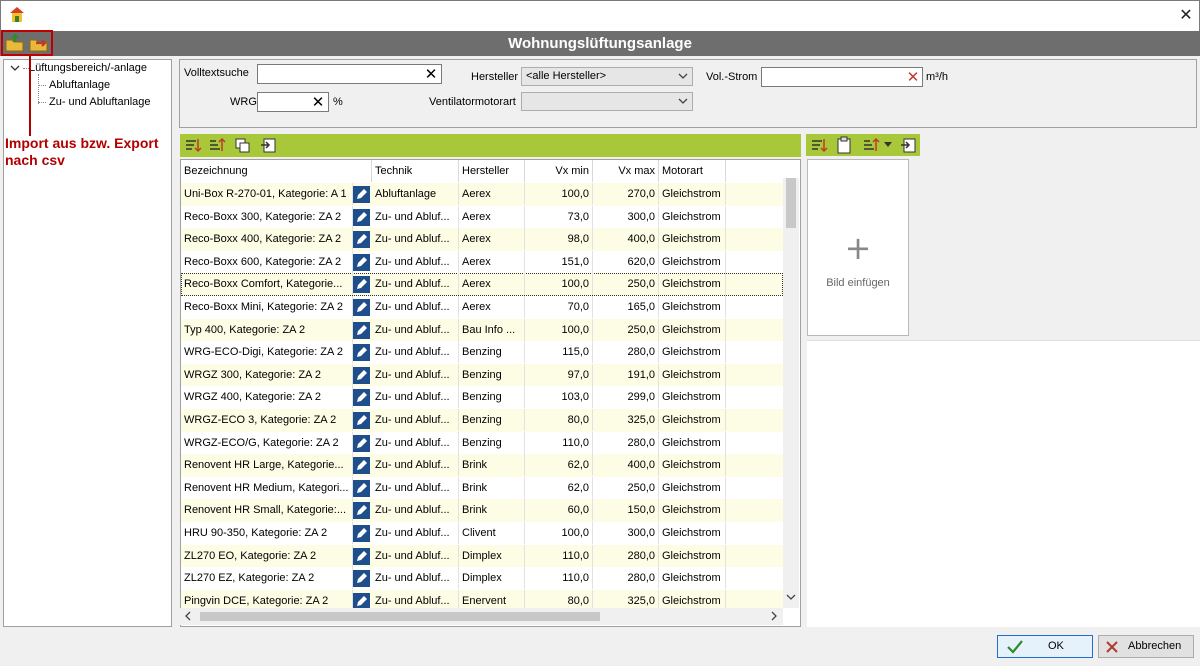 The height and width of the screenshot is (666, 1200). Describe the element at coordinates (318, 102) in the screenshot. I see `clear-wrg-icon: ✕` at that location.